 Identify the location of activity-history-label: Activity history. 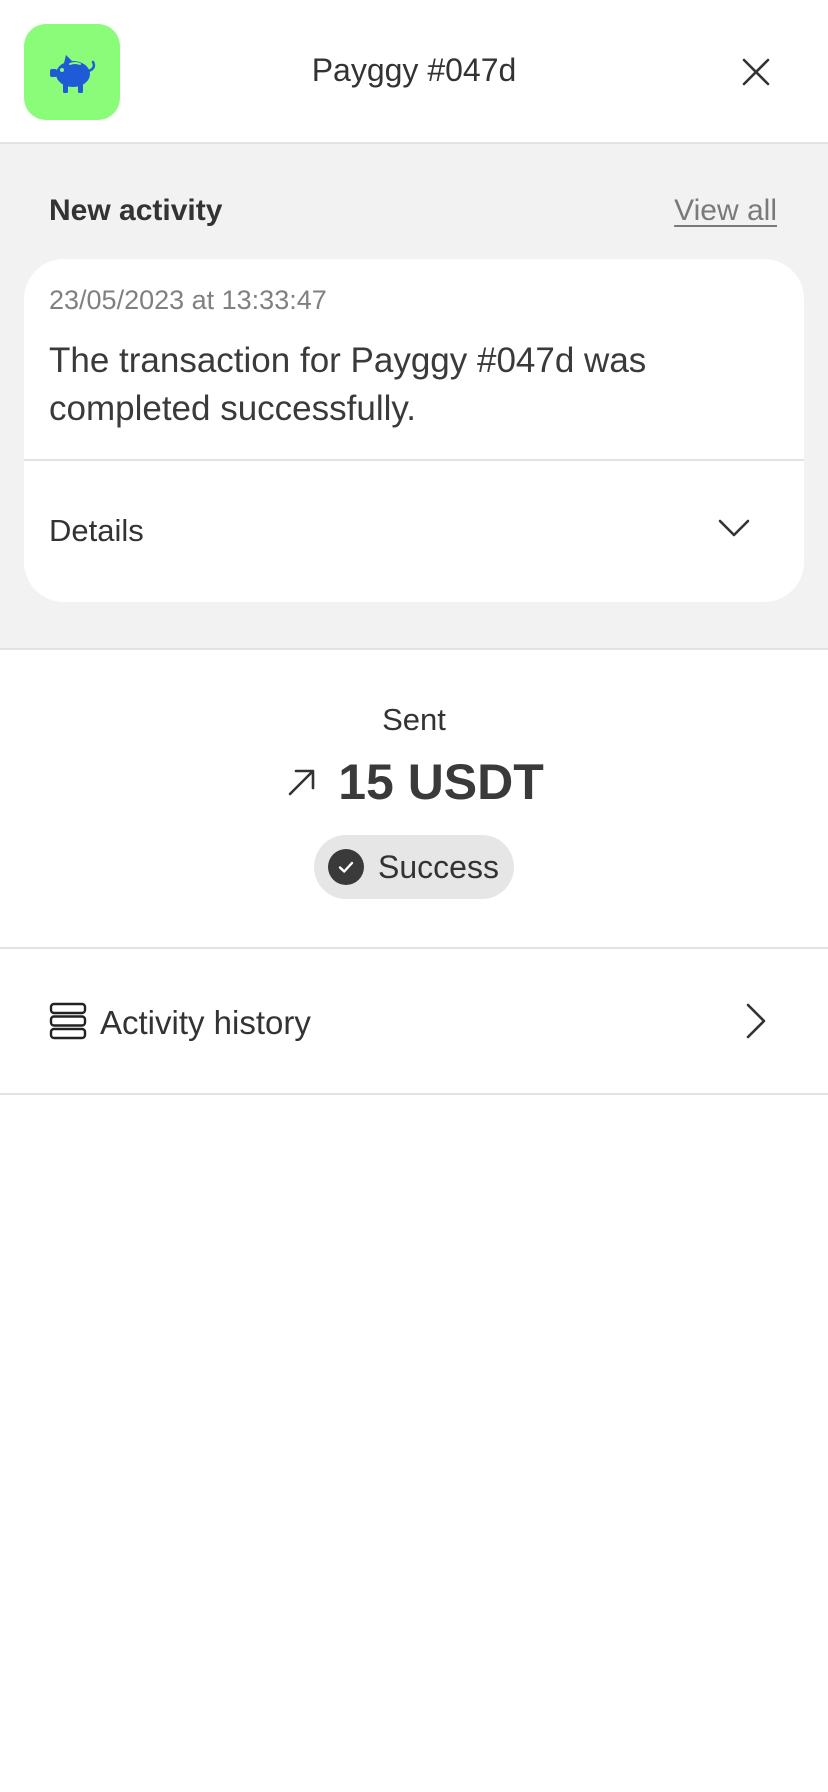
(205, 1022).